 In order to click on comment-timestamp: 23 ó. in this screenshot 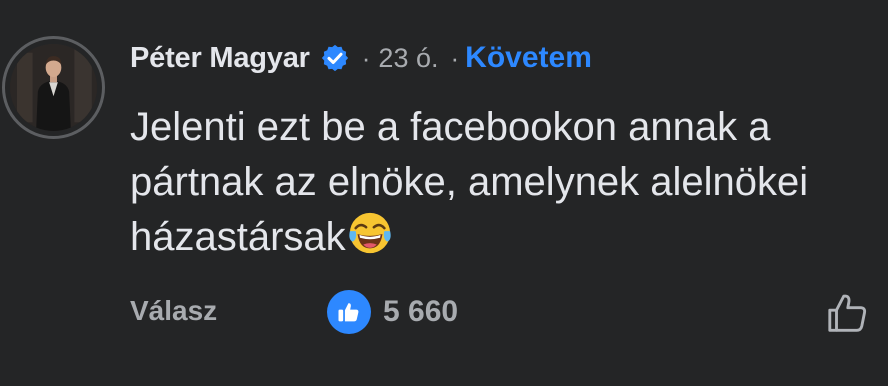, I will do `click(408, 58)`.